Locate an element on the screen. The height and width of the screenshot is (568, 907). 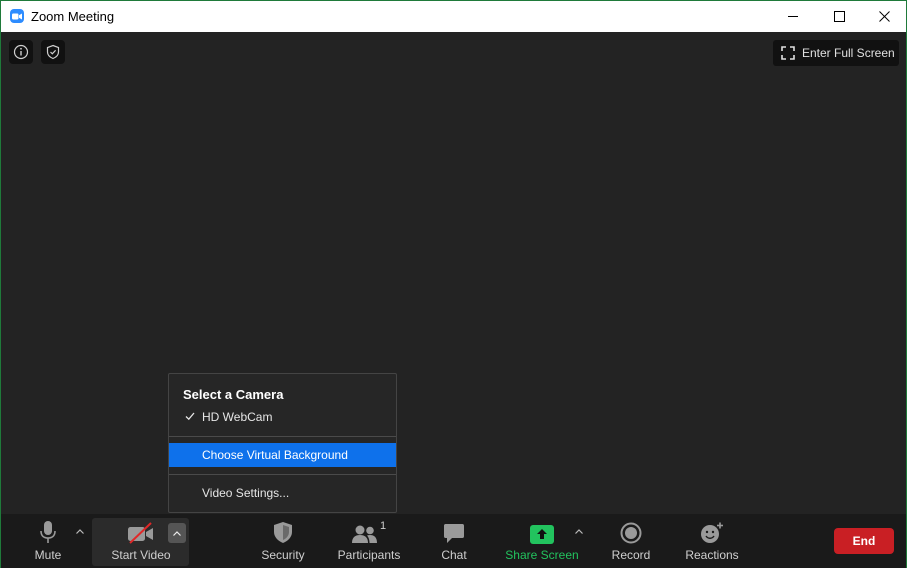
zoom-camera-icon is located at coordinates (17, 16).